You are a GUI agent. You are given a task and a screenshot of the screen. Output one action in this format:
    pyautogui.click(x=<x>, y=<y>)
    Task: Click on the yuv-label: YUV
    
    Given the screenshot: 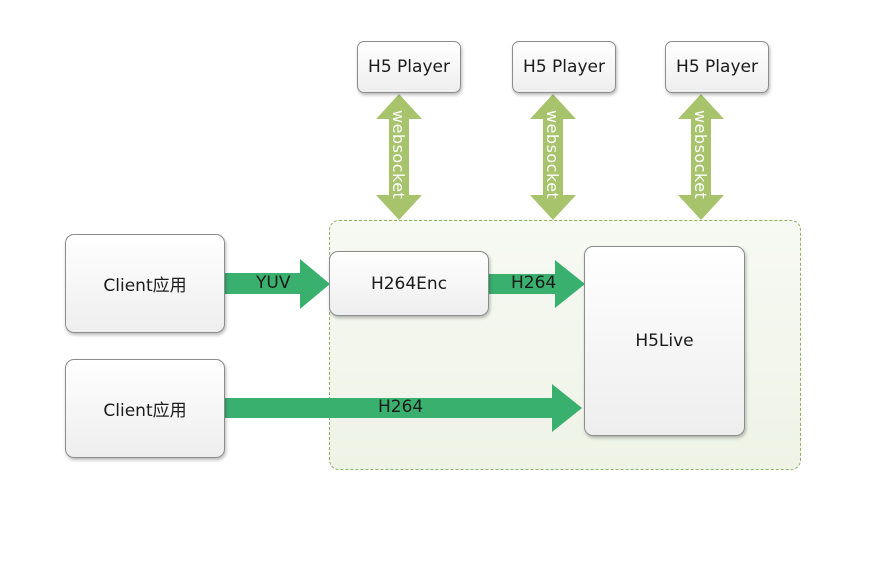 What is the action you would take?
    pyautogui.click(x=273, y=283)
    